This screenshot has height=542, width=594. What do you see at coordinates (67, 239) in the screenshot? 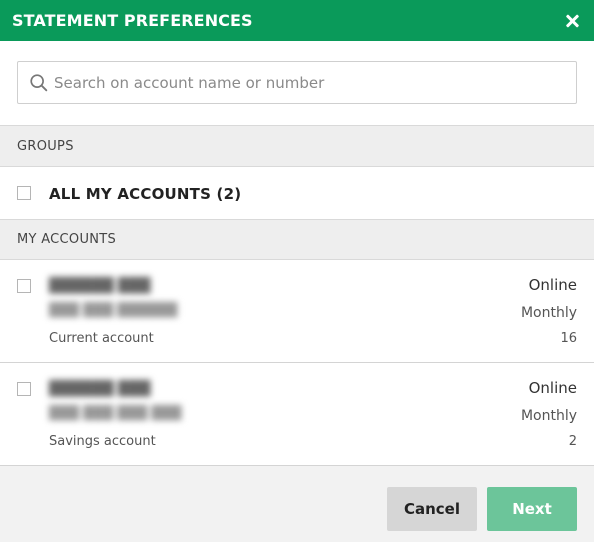
I see `accounts-header-label: MY ACCOUNTS` at bounding box center [67, 239].